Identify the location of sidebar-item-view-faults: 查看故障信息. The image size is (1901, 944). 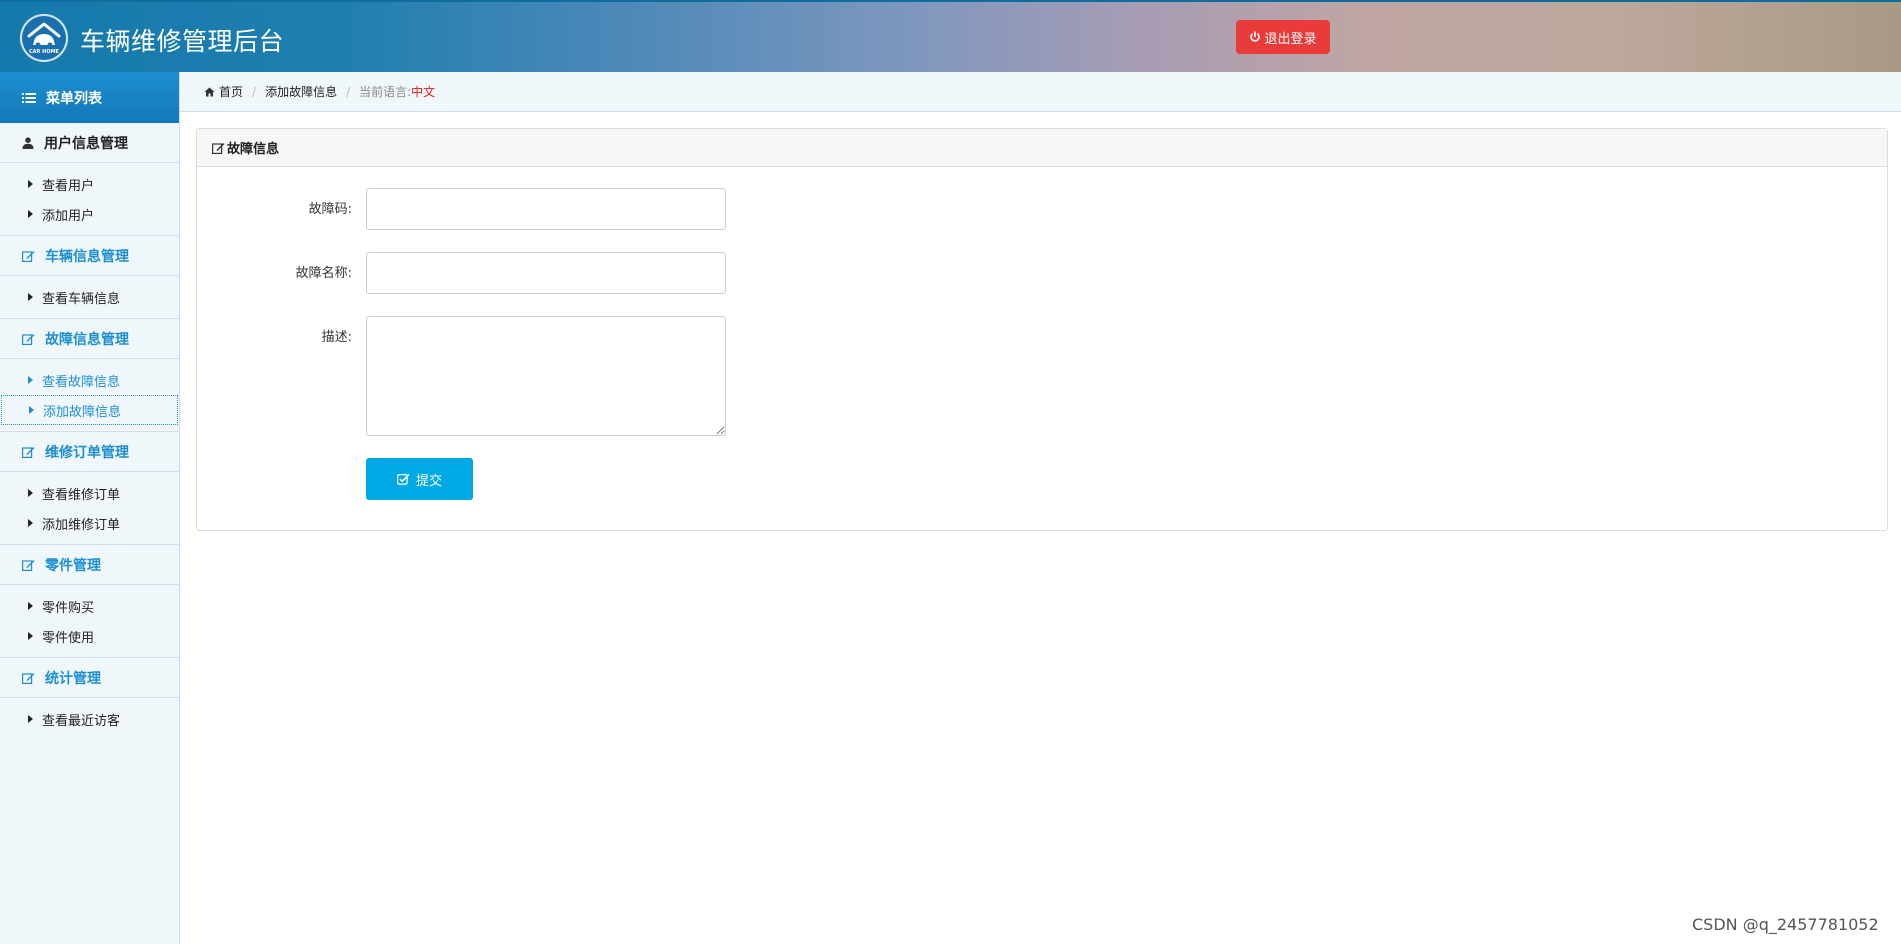
(89, 380).